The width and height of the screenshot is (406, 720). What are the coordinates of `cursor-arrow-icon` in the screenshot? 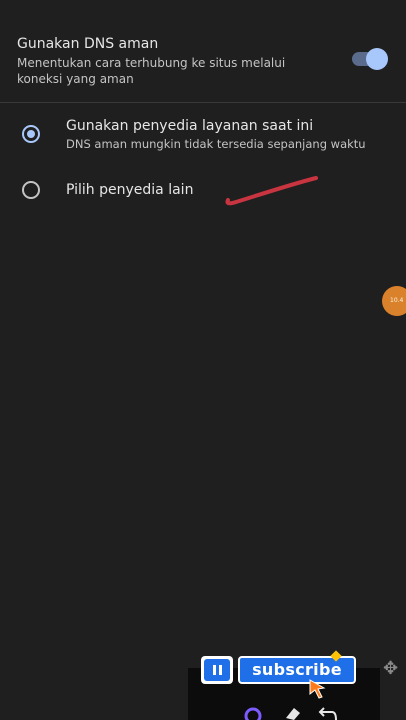 It's located at (317, 689).